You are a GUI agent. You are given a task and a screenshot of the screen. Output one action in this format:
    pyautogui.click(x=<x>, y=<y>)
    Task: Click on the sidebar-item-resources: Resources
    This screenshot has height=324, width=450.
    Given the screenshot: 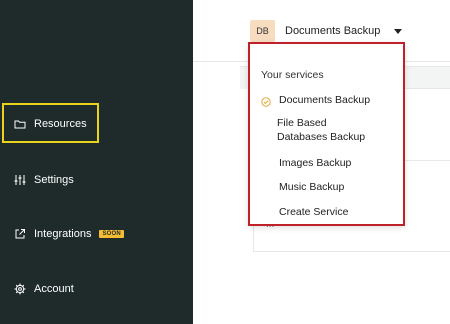 What is the action you would take?
    pyautogui.click(x=50, y=124)
    